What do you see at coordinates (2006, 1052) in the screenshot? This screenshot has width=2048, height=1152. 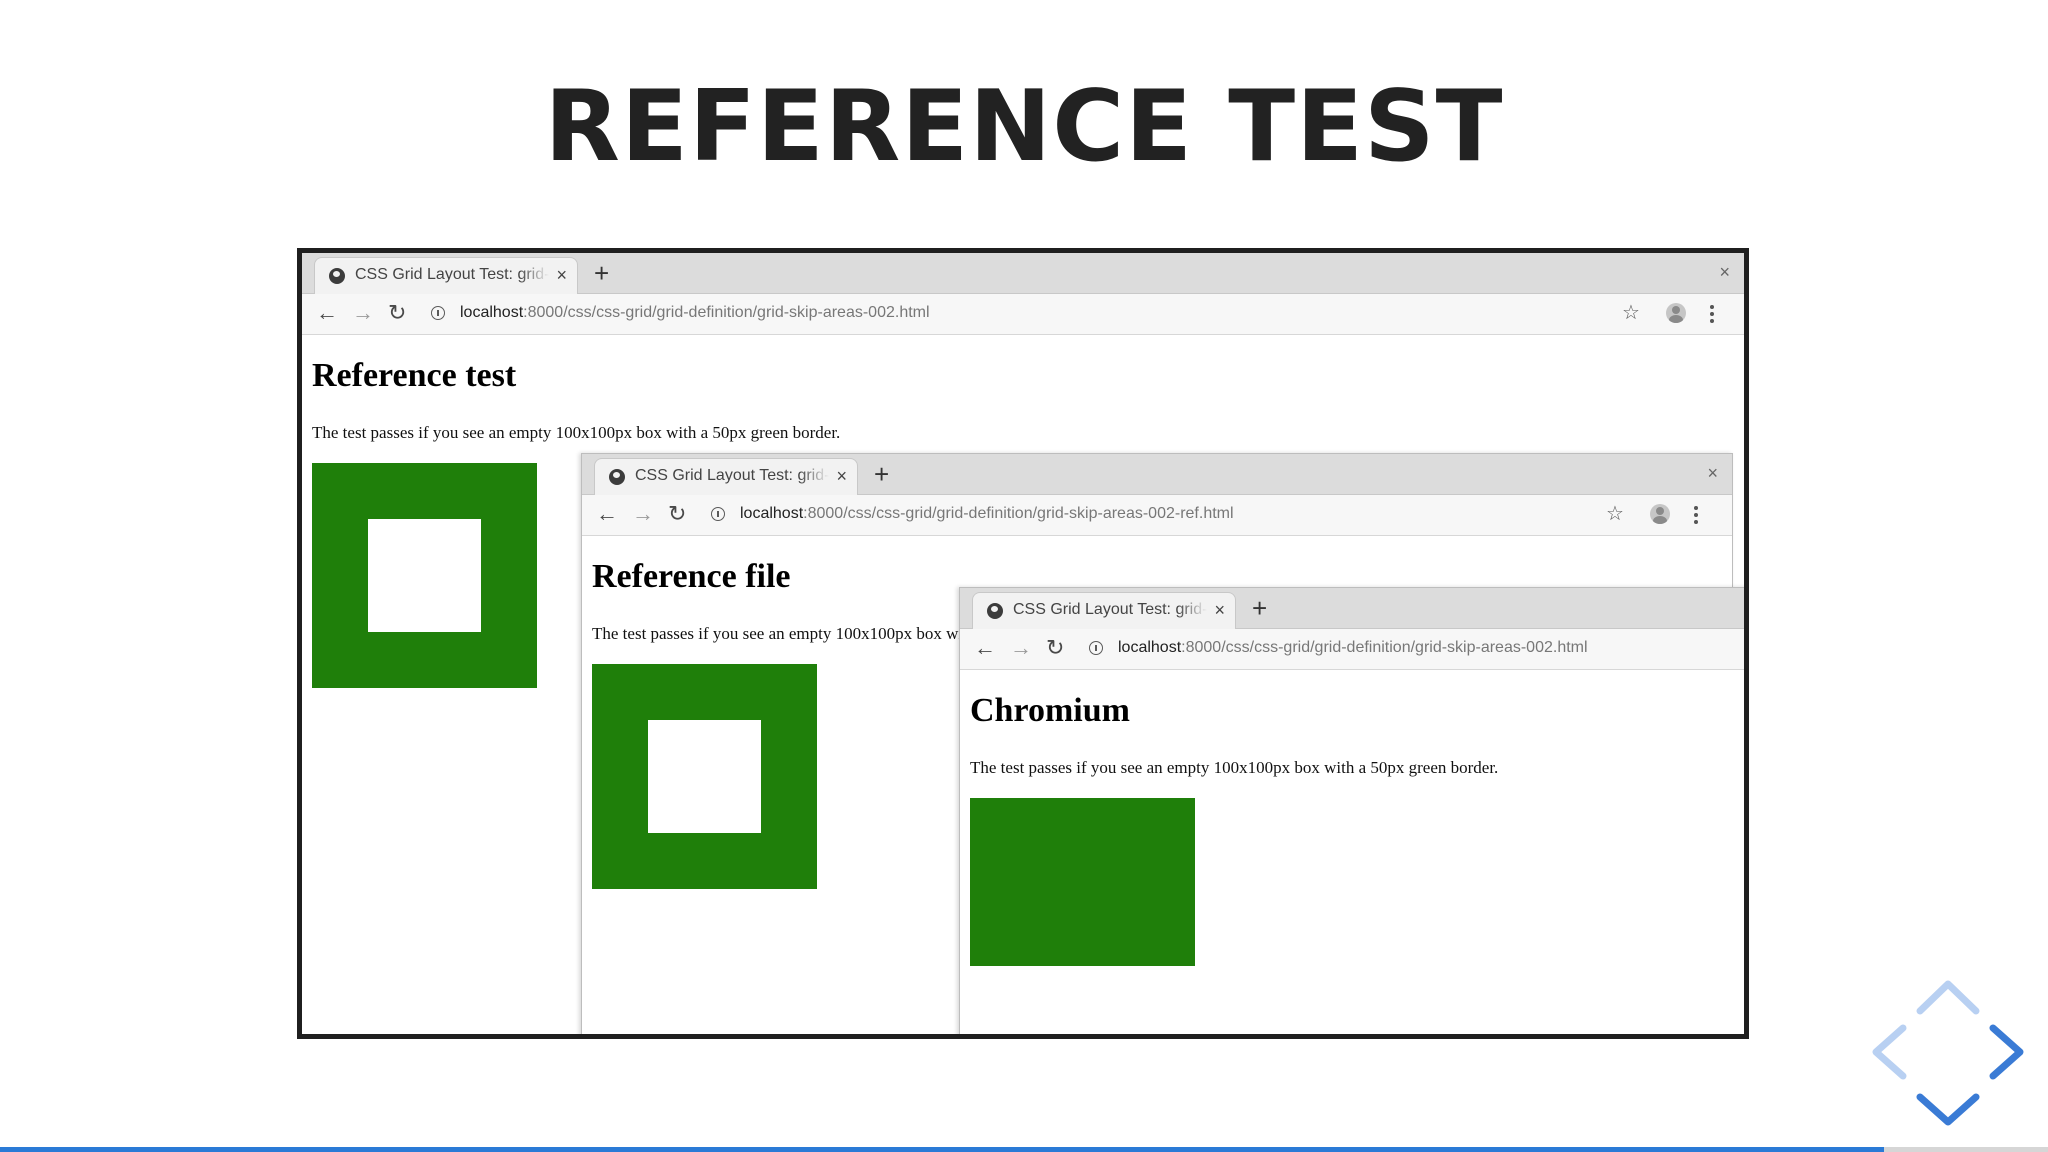 I see `chevron-right-icon` at bounding box center [2006, 1052].